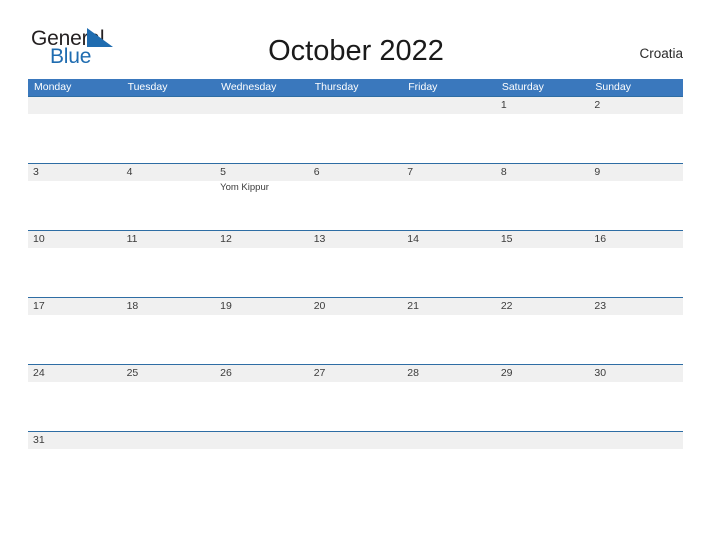 The height and width of the screenshot is (550, 712). I want to click on calendar-day-cell: 17, so click(75, 331).